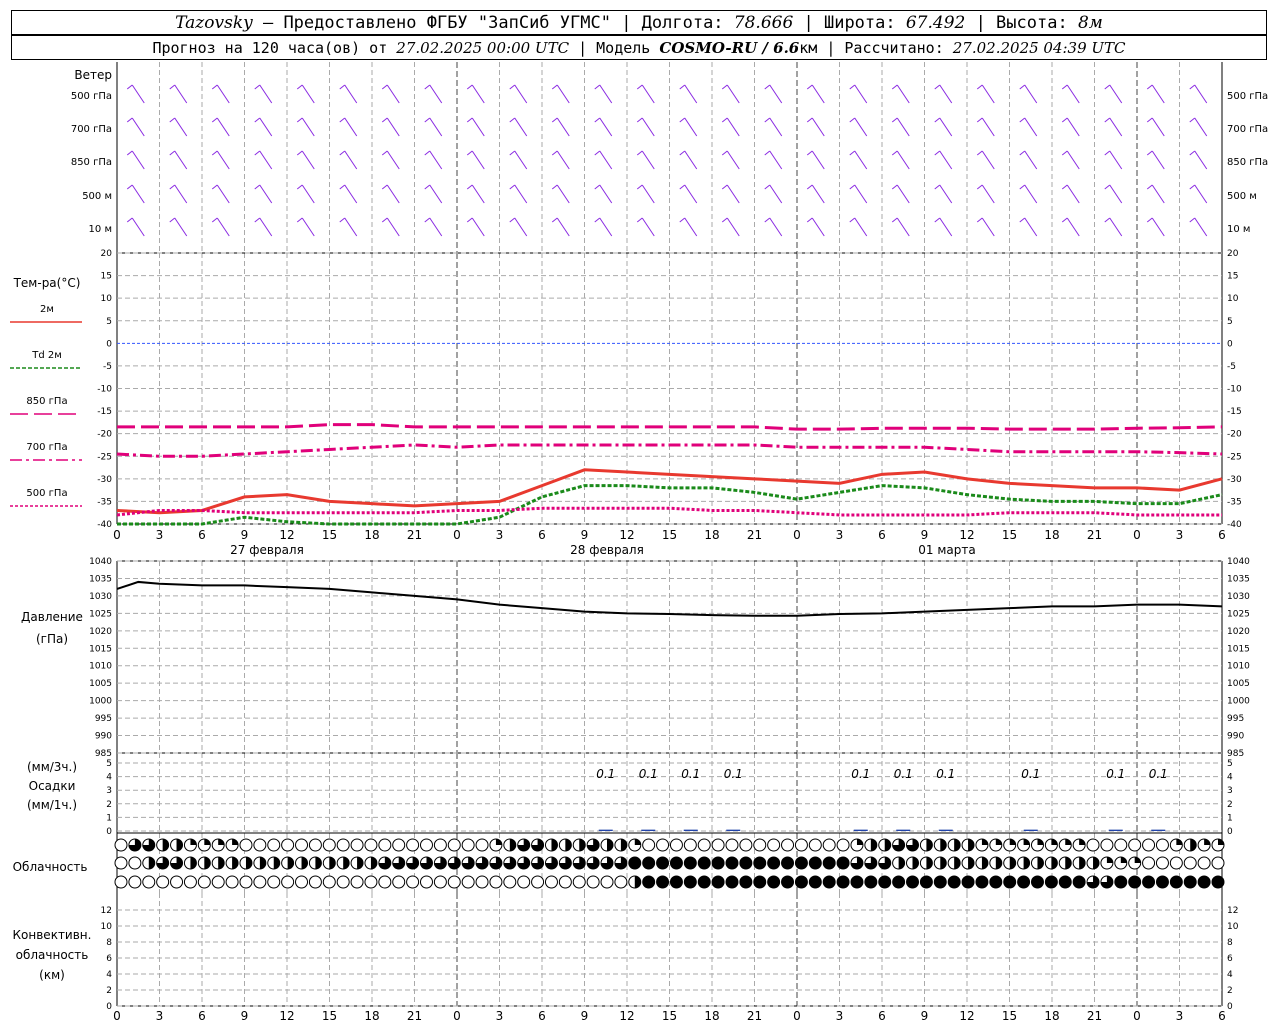 This screenshot has height=1024, width=1280. What do you see at coordinates (93, 75) in the screenshot?
I see `wind-title: Ветер` at bounding box center [93, 75].